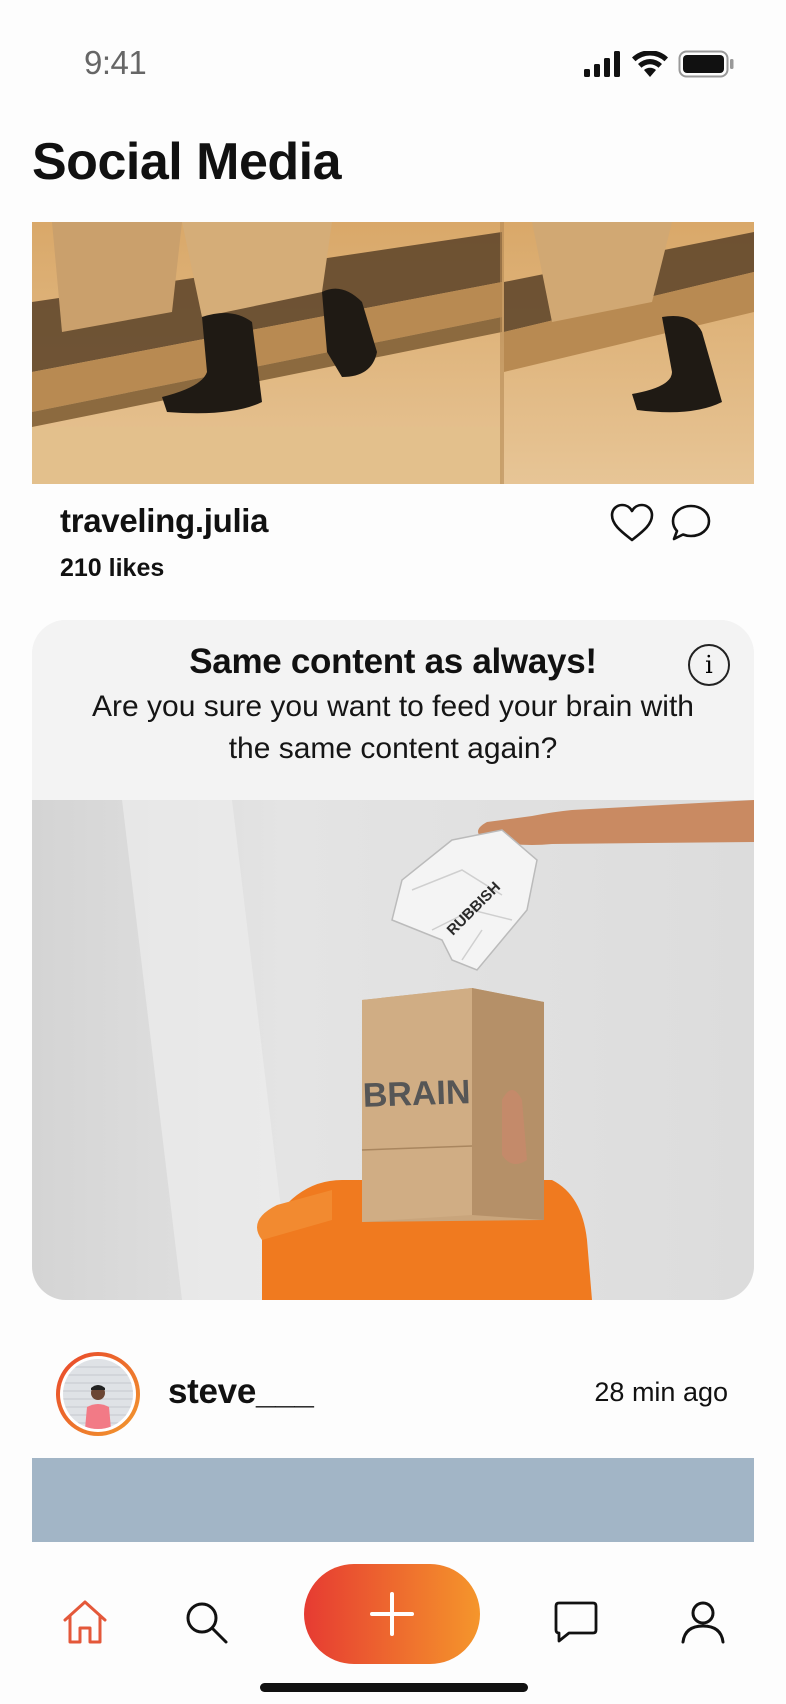 The image size is (786, 1704). I want to click on status-bar: 9:41, so click(393, 65).